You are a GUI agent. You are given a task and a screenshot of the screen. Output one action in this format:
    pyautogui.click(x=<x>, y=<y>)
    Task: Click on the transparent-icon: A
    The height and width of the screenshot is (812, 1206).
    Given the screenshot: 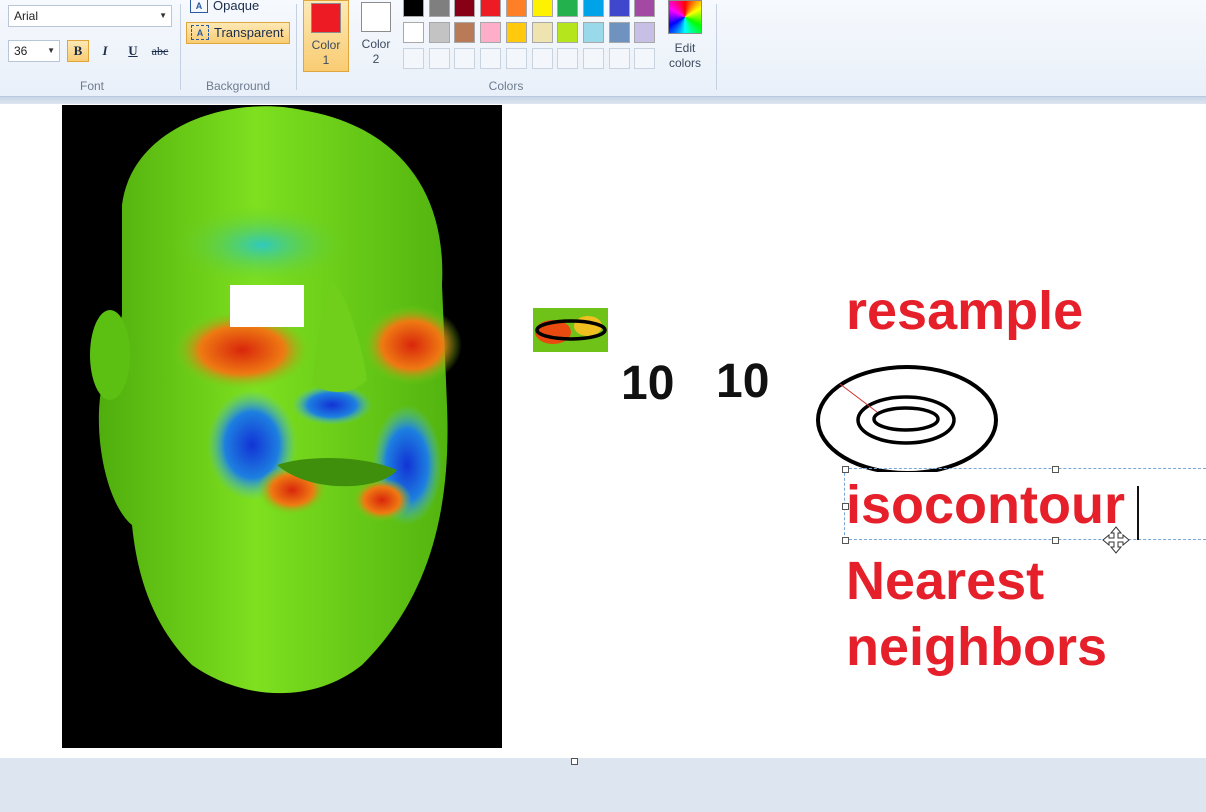 What is the action you would take?
    pyautogui.click(x=200, y=32)
    